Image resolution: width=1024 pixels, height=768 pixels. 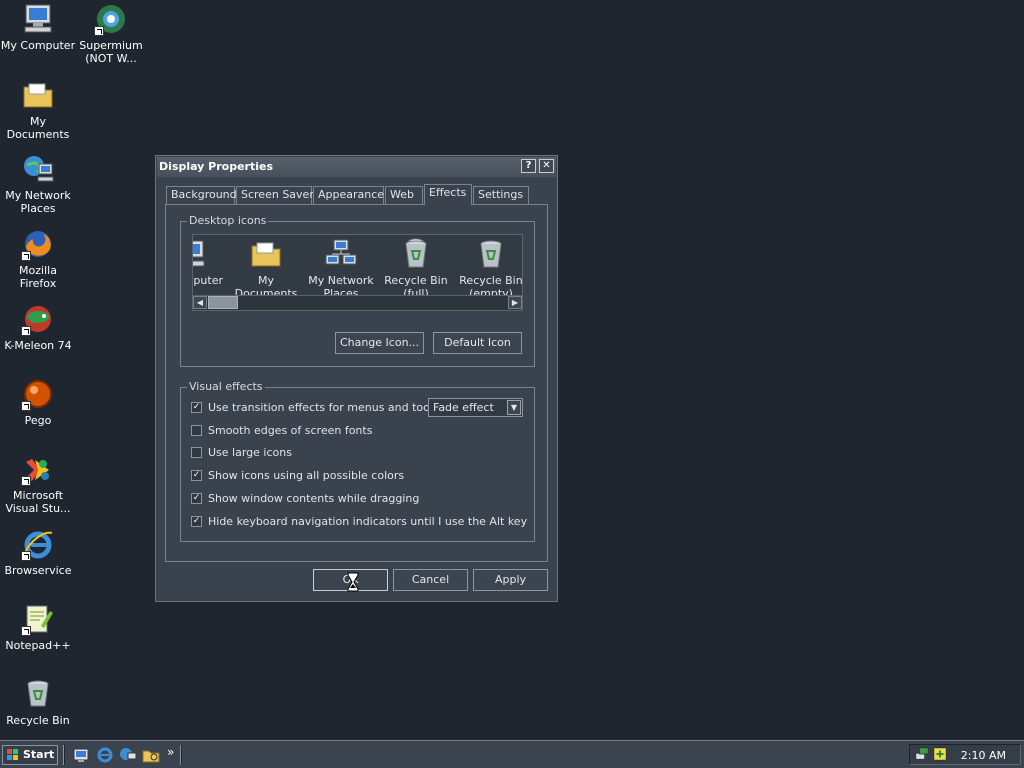 What do you see at coordinates (39, 754) in the screenshot?
I see `start-label: Start` at bounding box center [39, 754].